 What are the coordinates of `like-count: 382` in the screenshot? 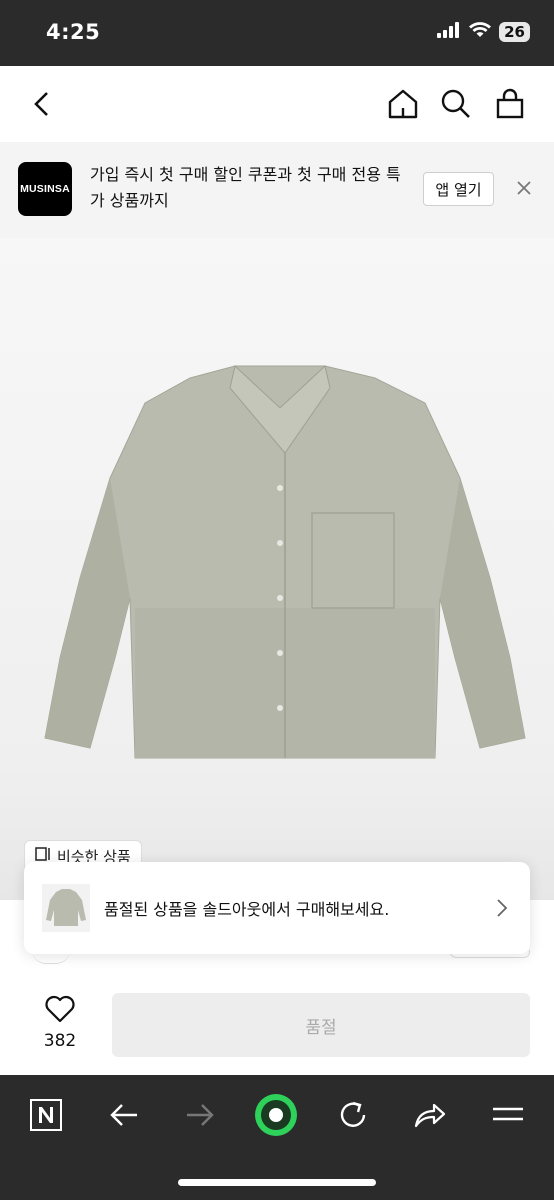 It's located at (60, 1041).